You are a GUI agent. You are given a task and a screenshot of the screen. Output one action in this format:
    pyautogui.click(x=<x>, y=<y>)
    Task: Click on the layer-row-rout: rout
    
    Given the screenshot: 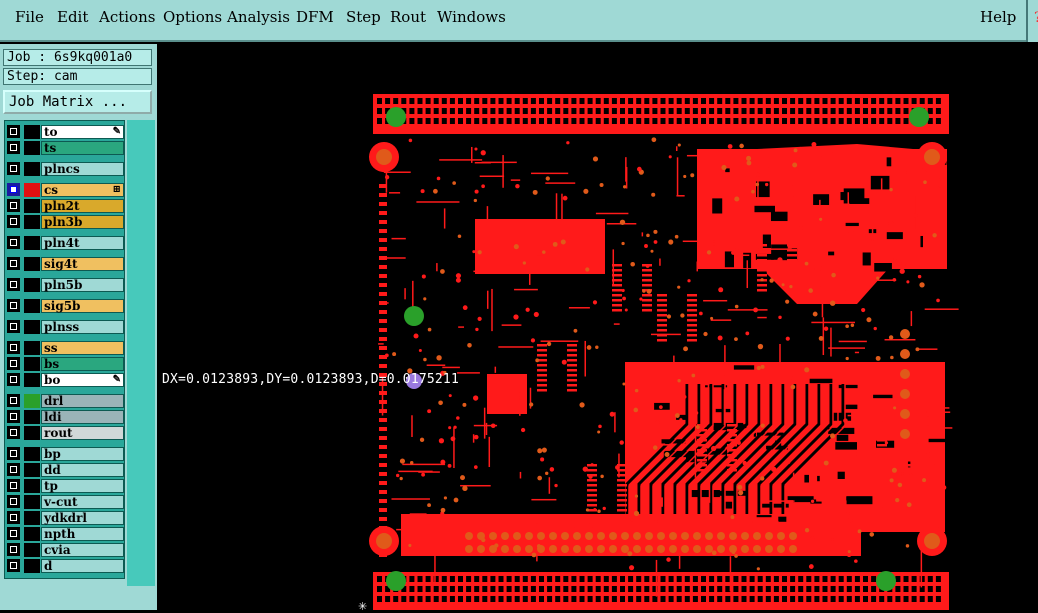 What is the action you would take?
    pyautogui.click(x=65, y=433)
    